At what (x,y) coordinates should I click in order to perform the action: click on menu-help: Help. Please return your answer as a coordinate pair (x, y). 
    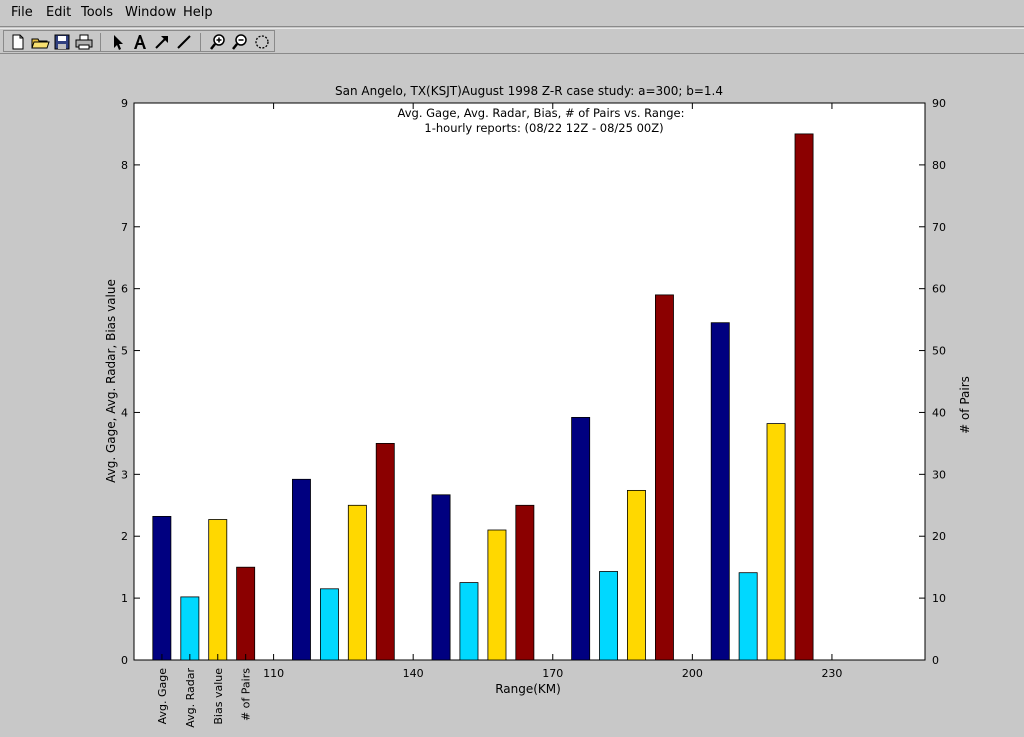
    Looking at the image, I should click on (198, 12).